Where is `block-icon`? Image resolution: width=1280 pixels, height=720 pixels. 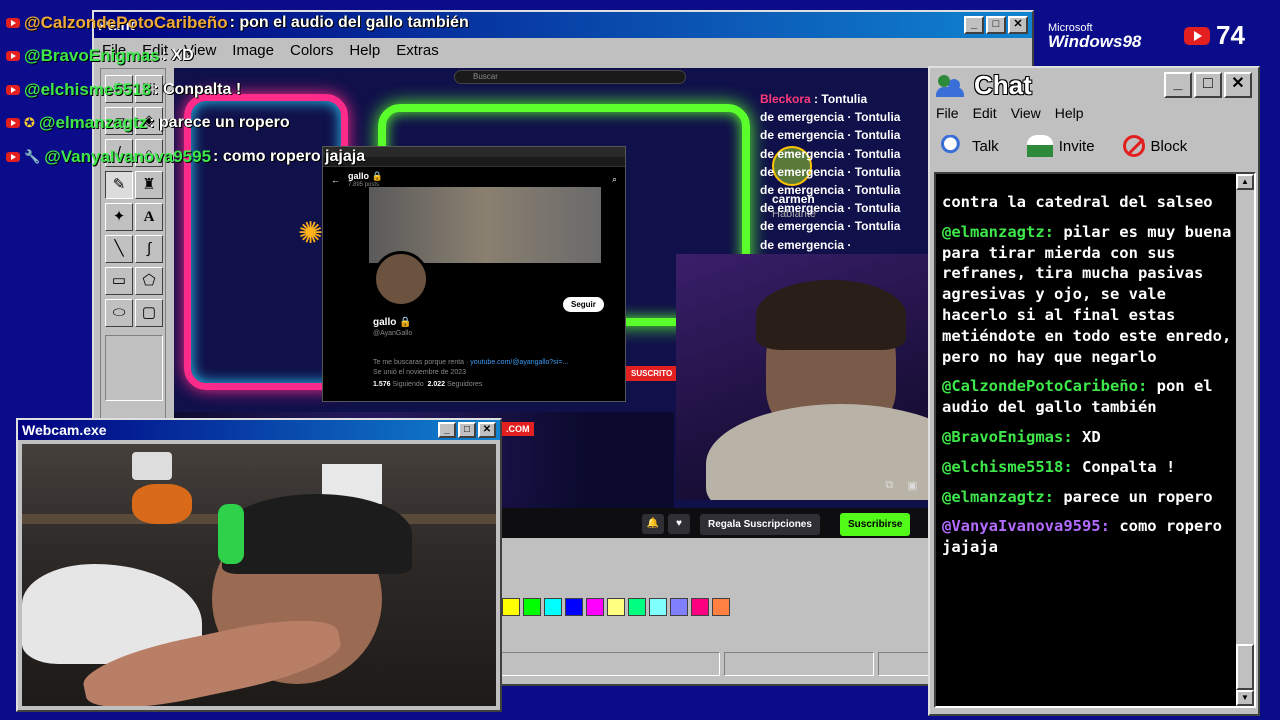 block-icon is located at coordinates (1133, 146).